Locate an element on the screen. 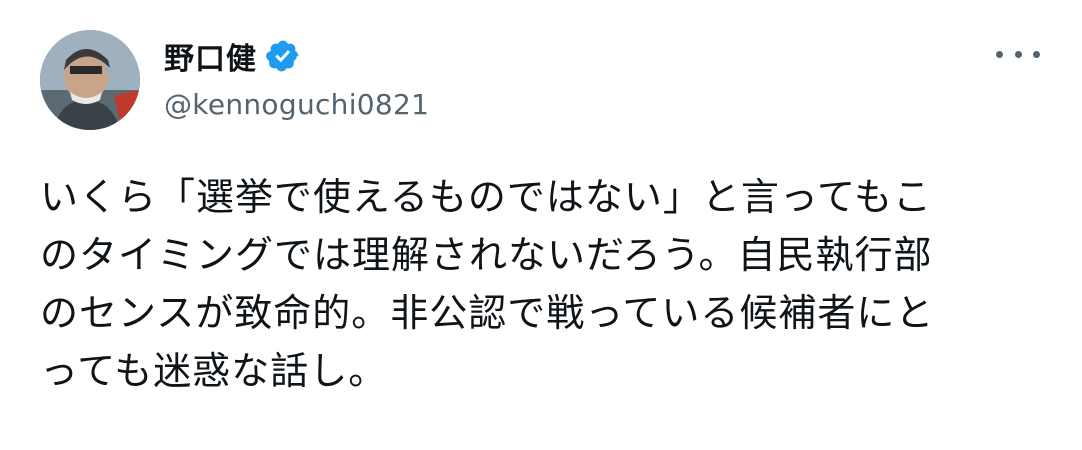 Image resolution: width=1082 pixels, height=450 pixels. tweet-text-line: いくら「選挙で使えるものではない」と言ってもこ is located at coordinates (486, 197).